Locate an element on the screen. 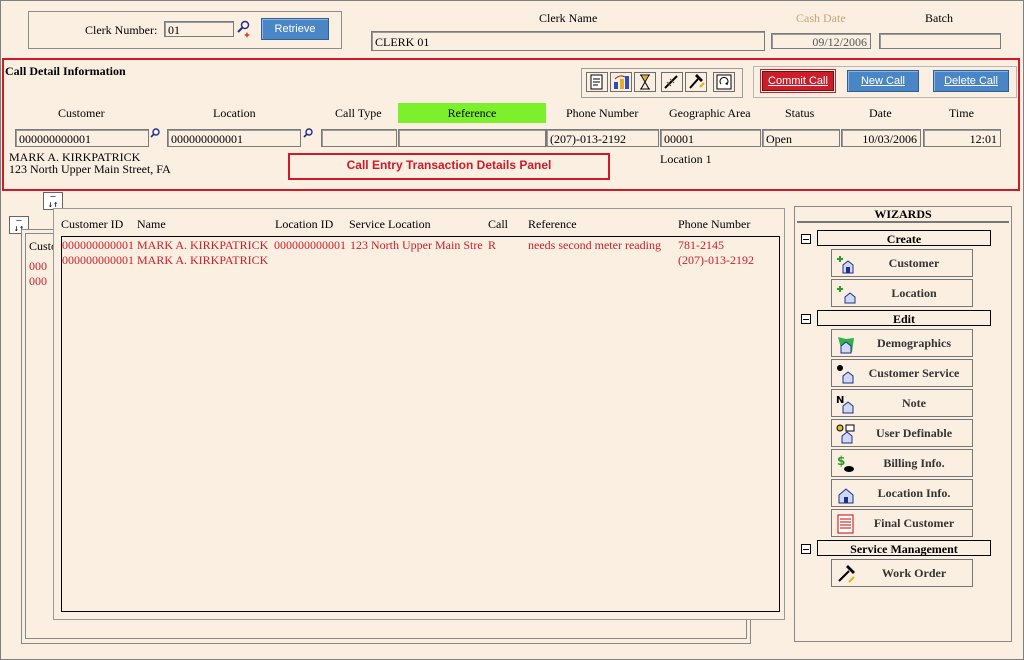 The height and width of the screenshot is (660, 1024). retrieve-button: Retrieve is located at coordinates (295, 29).